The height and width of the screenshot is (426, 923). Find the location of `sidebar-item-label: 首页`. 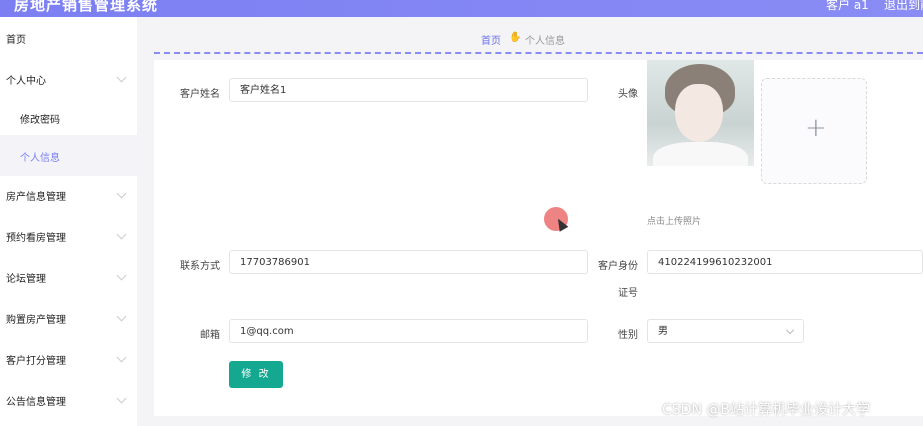

sidebar-item-label: 首页 is located at coordinates (16, 40).